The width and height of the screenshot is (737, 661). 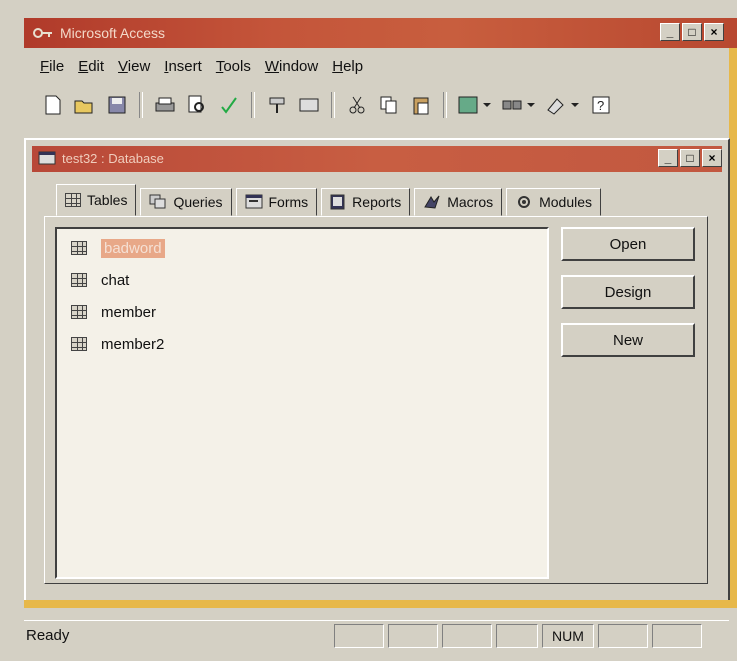 What do you see at coordinates (117, 105) in the screenshot?
I see `save-icon` at bounding box center [117, 105].